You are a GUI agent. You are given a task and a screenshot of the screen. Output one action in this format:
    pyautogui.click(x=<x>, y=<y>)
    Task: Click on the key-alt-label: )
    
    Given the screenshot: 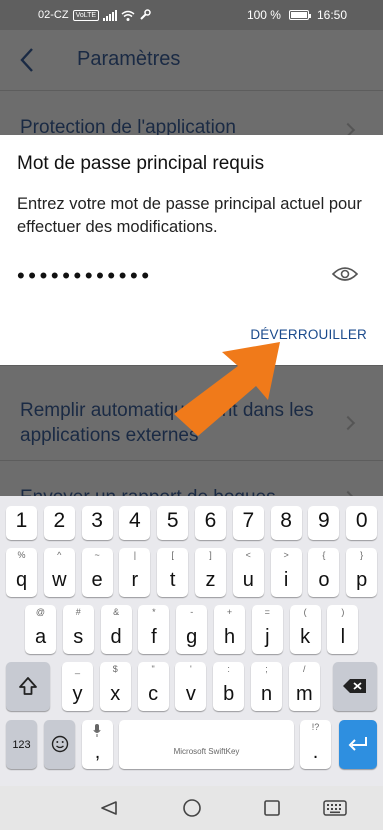 What is the action you would take?
    pyautogui.click(x=343, y=612)
    